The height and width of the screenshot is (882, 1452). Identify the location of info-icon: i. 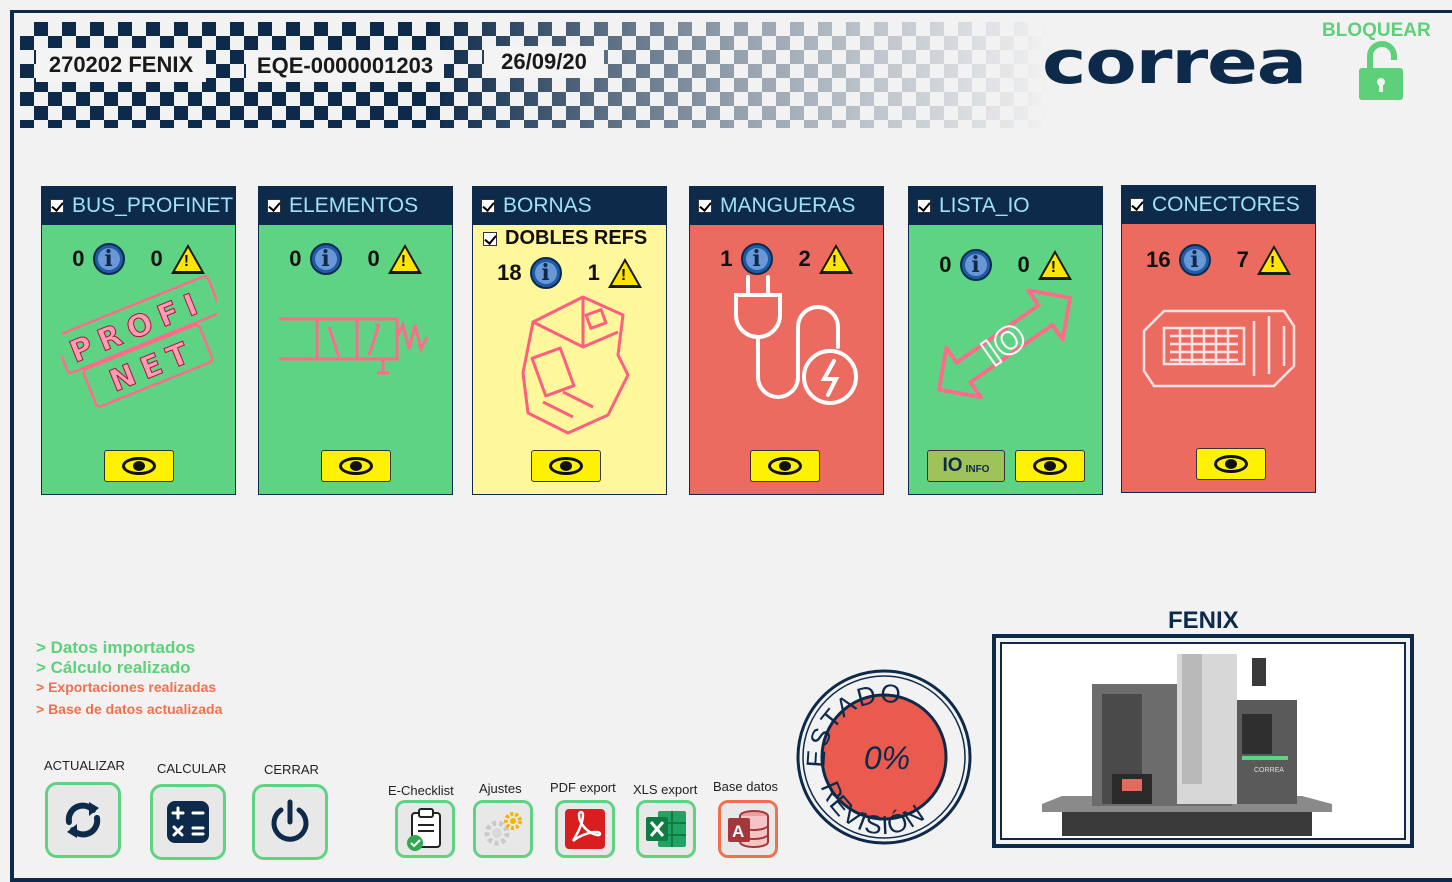
(545, 273).